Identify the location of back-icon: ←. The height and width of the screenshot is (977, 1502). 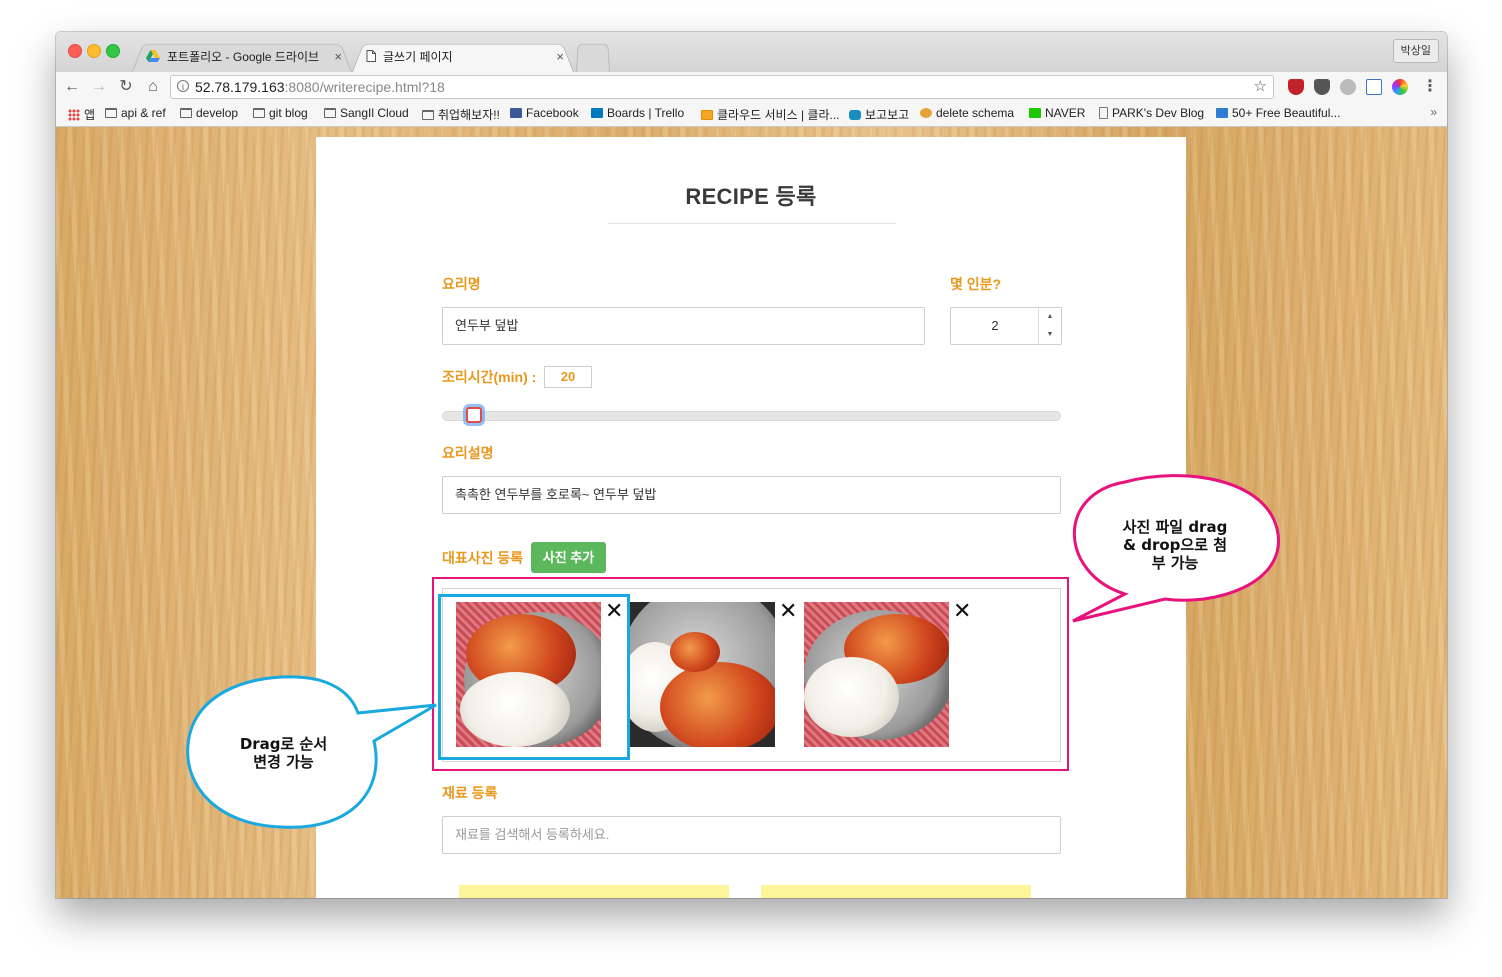
(72, 87).